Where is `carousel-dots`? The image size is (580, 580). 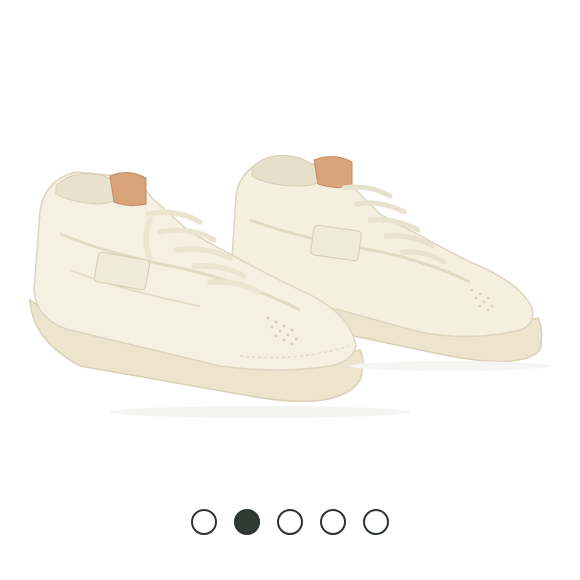 carousel-dots is located at coordinates (290, 522).